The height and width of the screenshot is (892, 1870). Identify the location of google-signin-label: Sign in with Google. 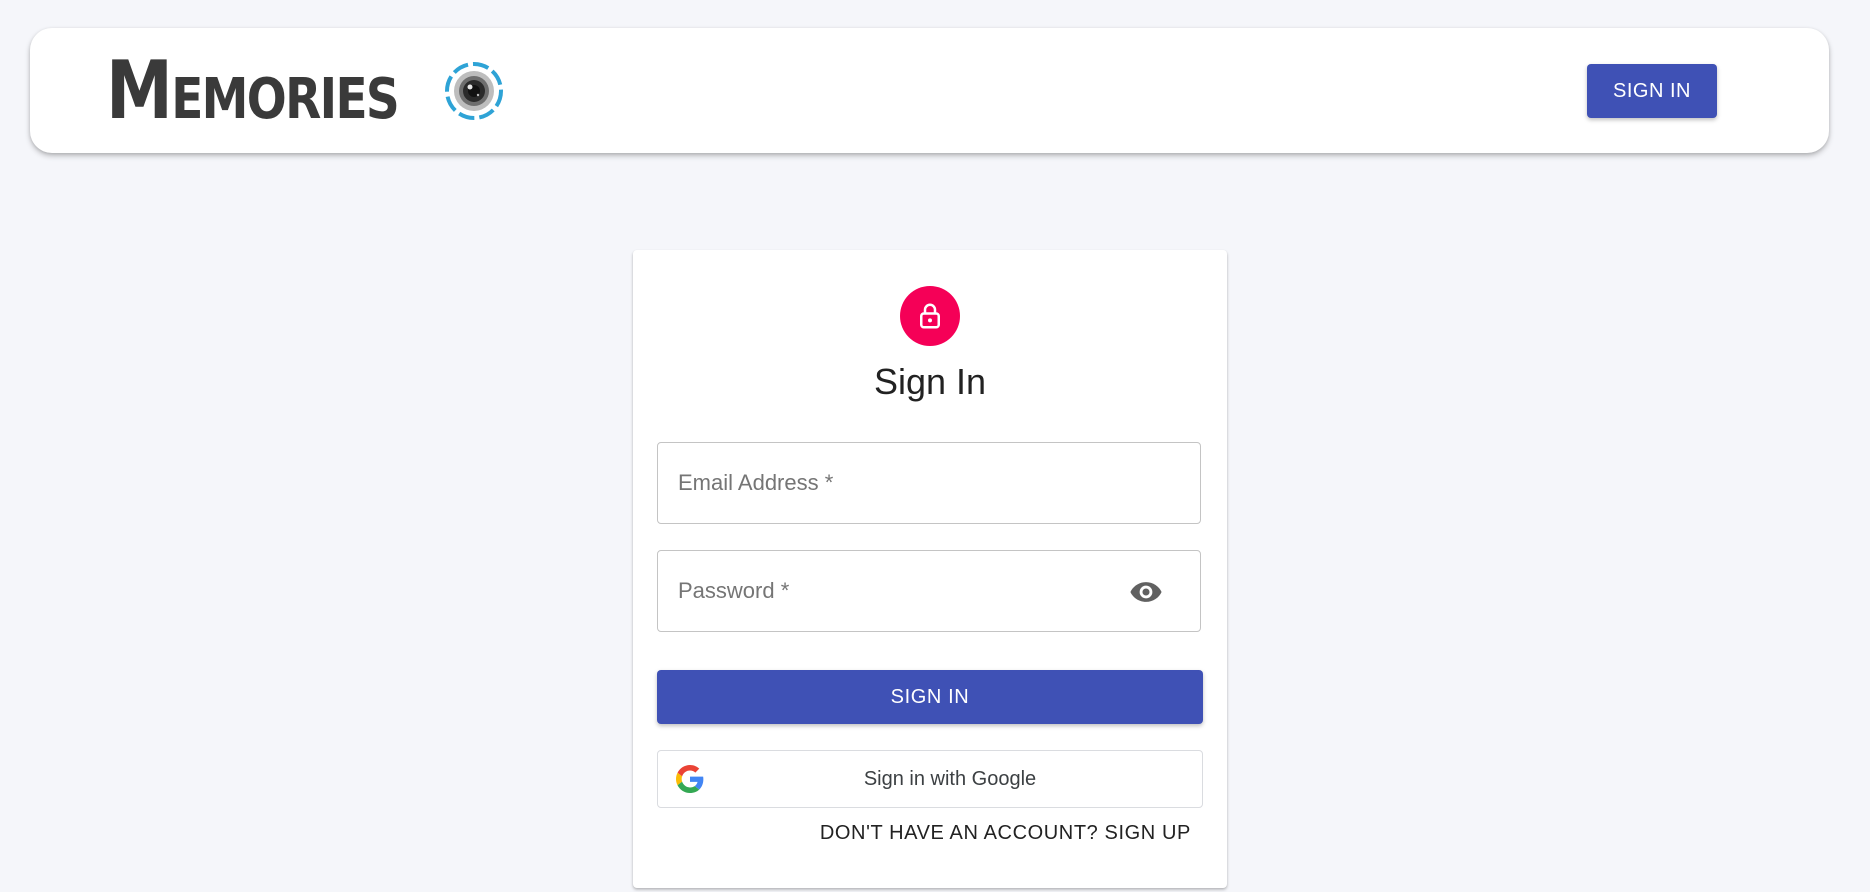
(950, 778).